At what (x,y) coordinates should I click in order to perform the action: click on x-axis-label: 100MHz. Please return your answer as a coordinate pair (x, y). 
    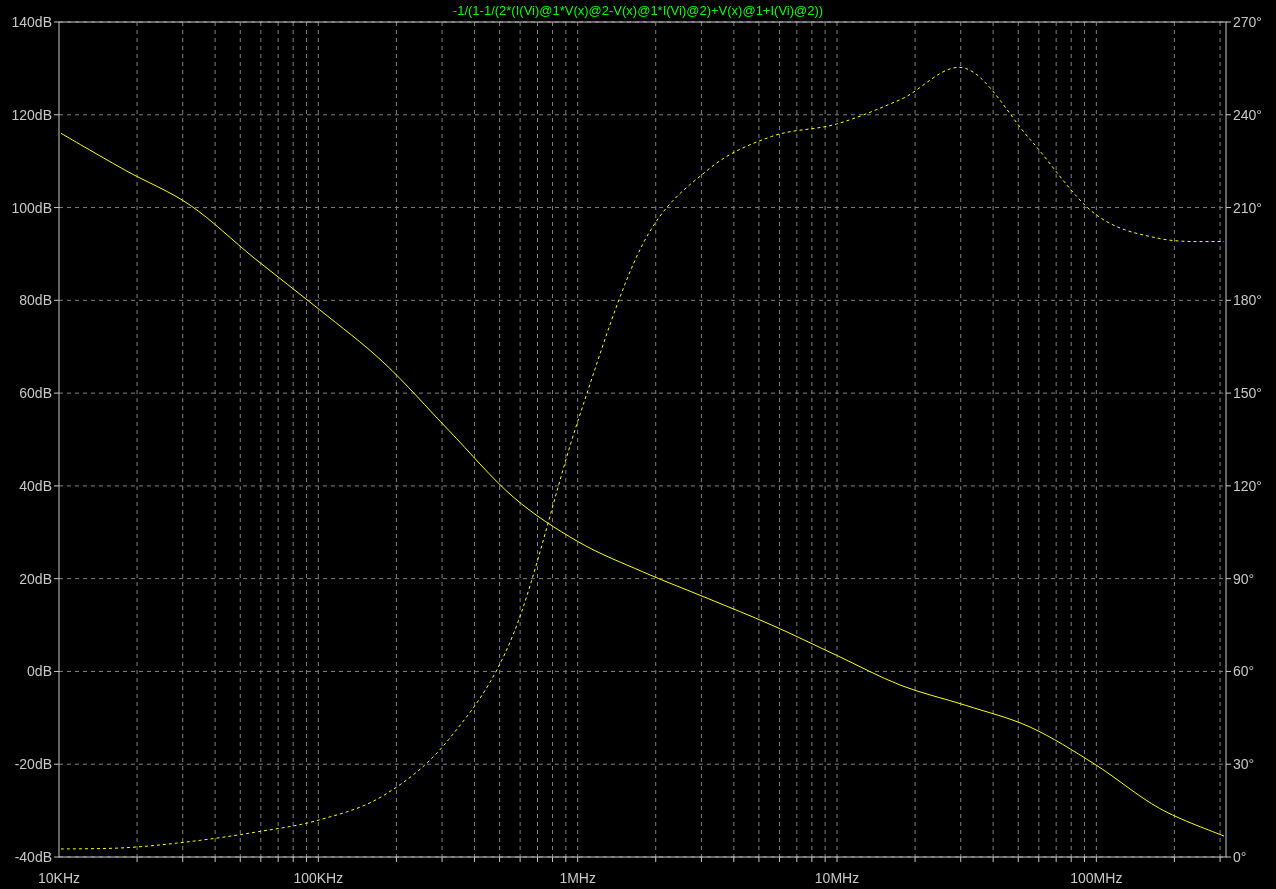
    Looking at the image, I should click on (1096, 878).